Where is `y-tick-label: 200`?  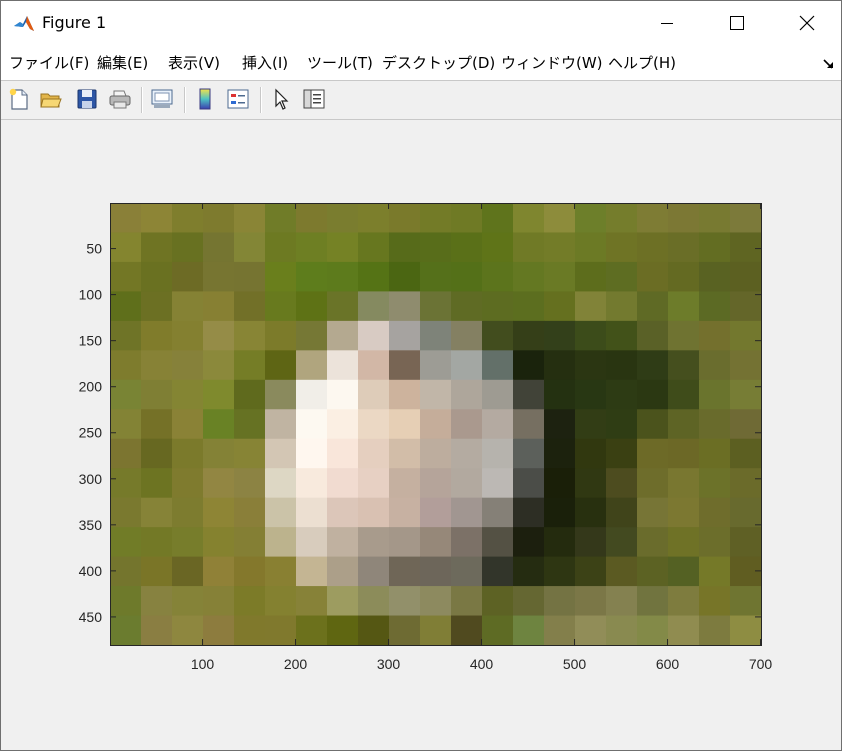
y-tick-label: 200 is located at coordinates (91, 387).